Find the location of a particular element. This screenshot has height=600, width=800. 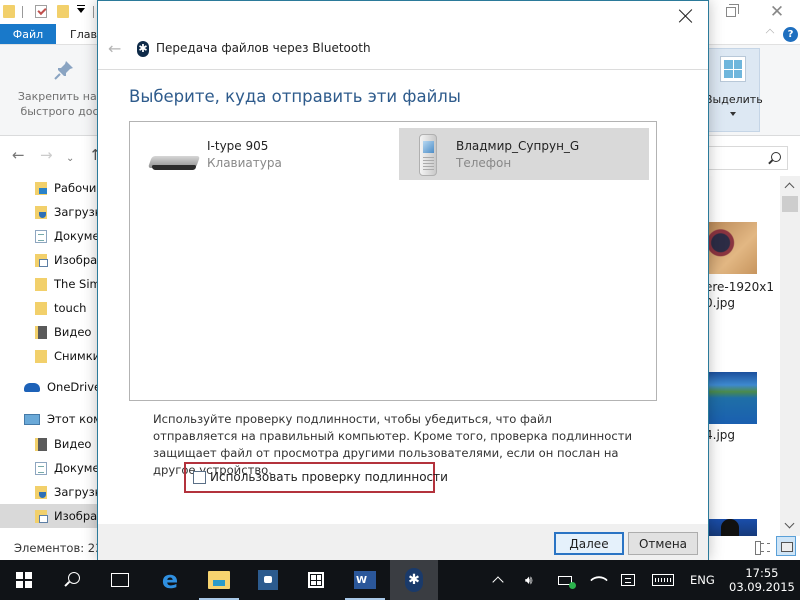

battery-button is located at coordinates (567, 580).